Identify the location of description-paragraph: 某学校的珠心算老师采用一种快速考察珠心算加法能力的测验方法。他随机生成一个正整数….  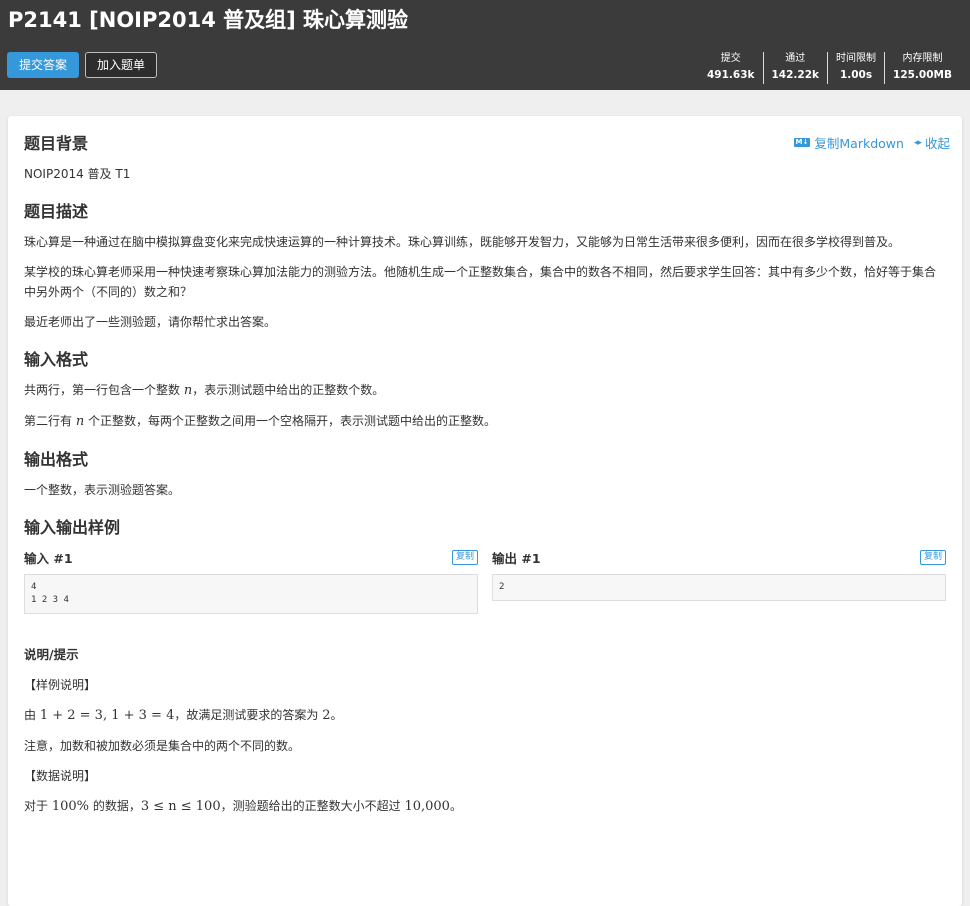
(480, 282).